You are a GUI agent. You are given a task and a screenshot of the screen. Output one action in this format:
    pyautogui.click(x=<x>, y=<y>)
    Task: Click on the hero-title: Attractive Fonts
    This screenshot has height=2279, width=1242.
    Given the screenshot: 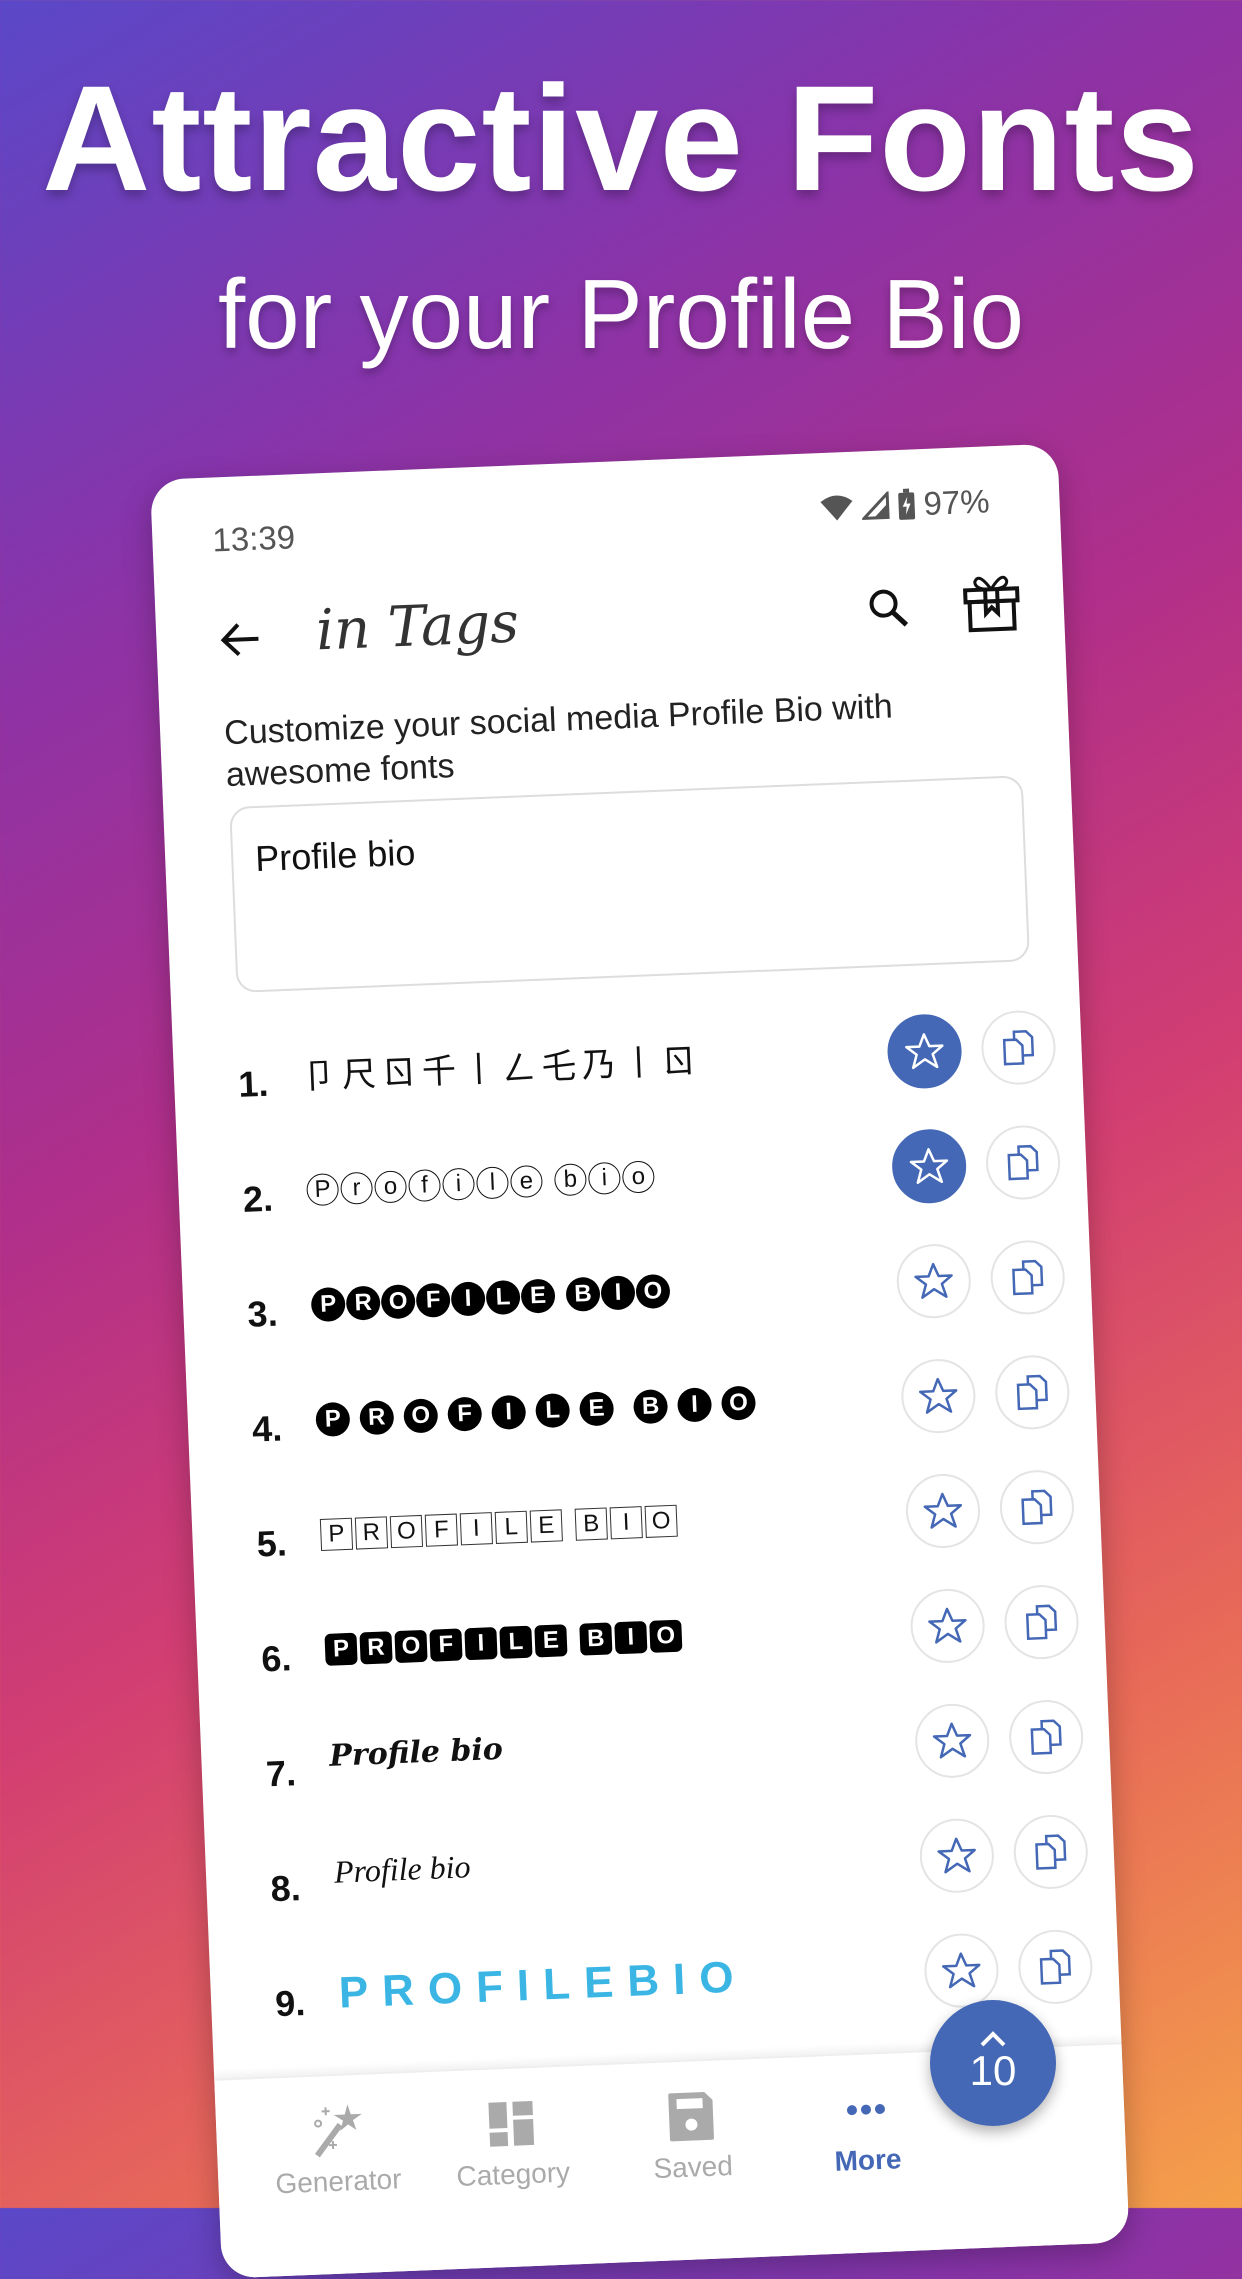 What is the action you would take?
    pyautogui.click(x=621, y=138)
    